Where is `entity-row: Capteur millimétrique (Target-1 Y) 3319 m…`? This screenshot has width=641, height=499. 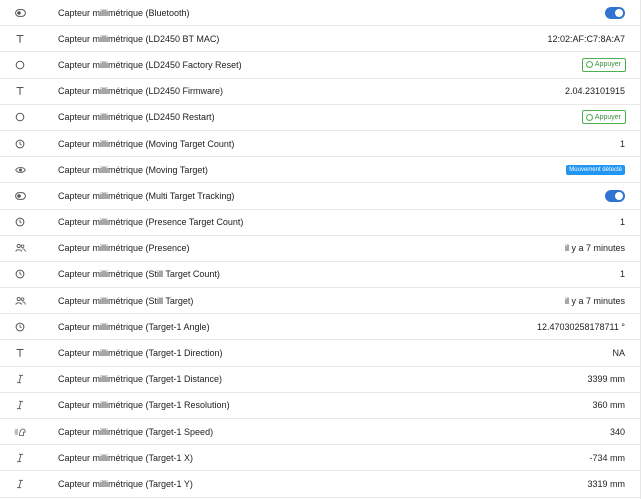
entity-row: Capteur millimétrique (Target-1 Y) 3319 m… is located at coordinates (320, 484).